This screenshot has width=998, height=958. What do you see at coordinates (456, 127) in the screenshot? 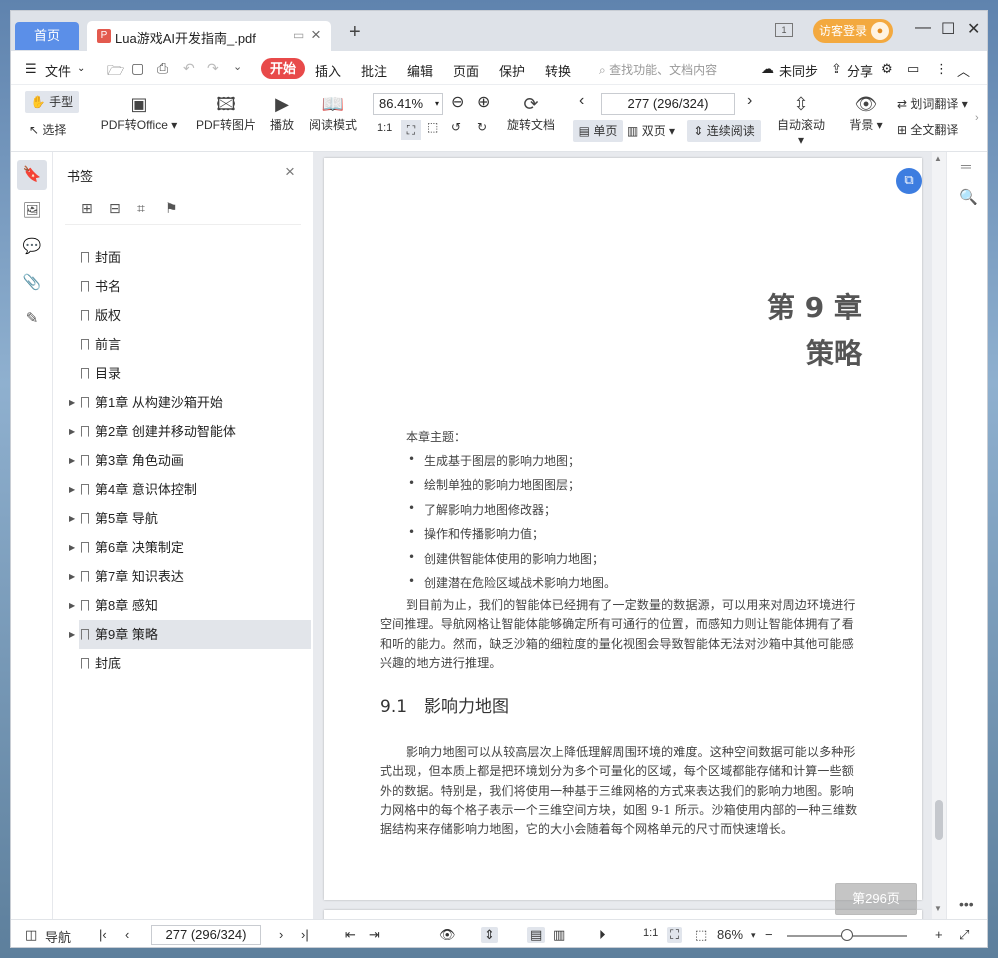
I see `rotate-left-icon: ↺` at bounding box center [456, 127].